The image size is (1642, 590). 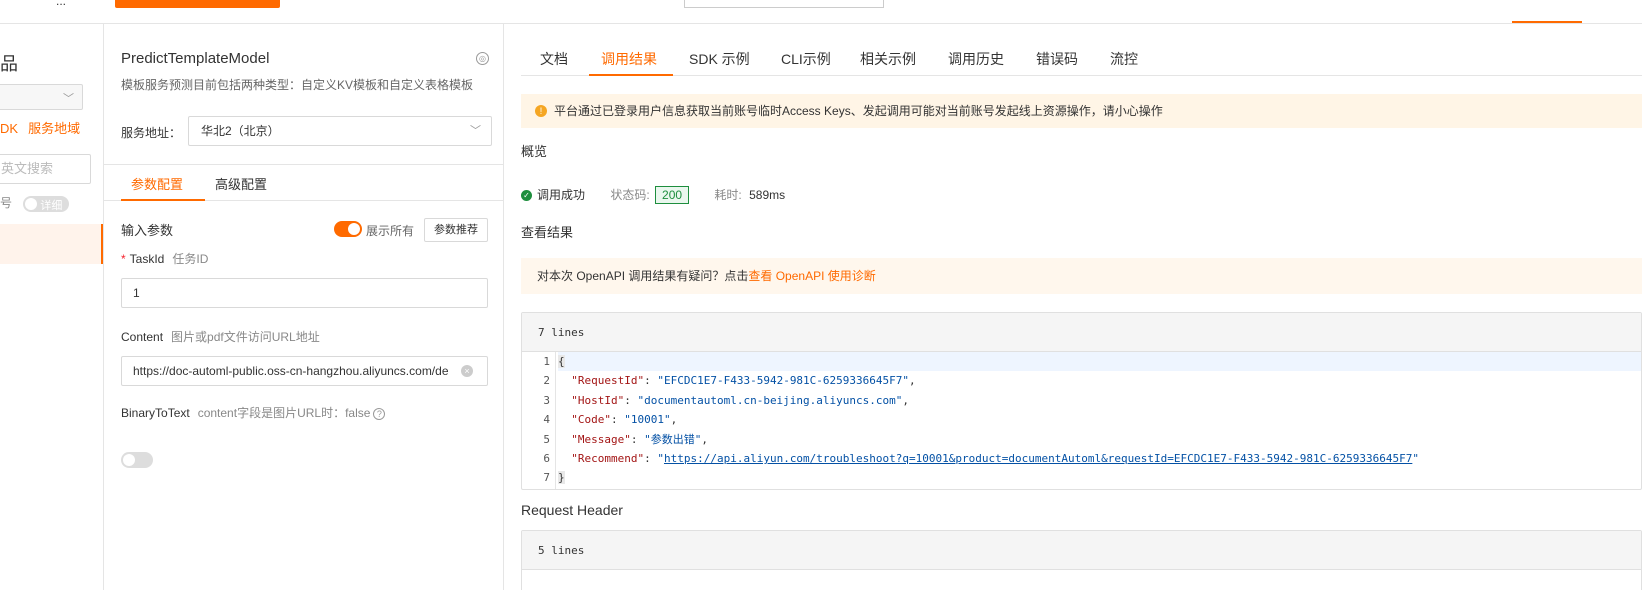 I want to click on host-id-value: documentautoml.cn-beijing.aliyuncs.com, so click(x=770, y=400).